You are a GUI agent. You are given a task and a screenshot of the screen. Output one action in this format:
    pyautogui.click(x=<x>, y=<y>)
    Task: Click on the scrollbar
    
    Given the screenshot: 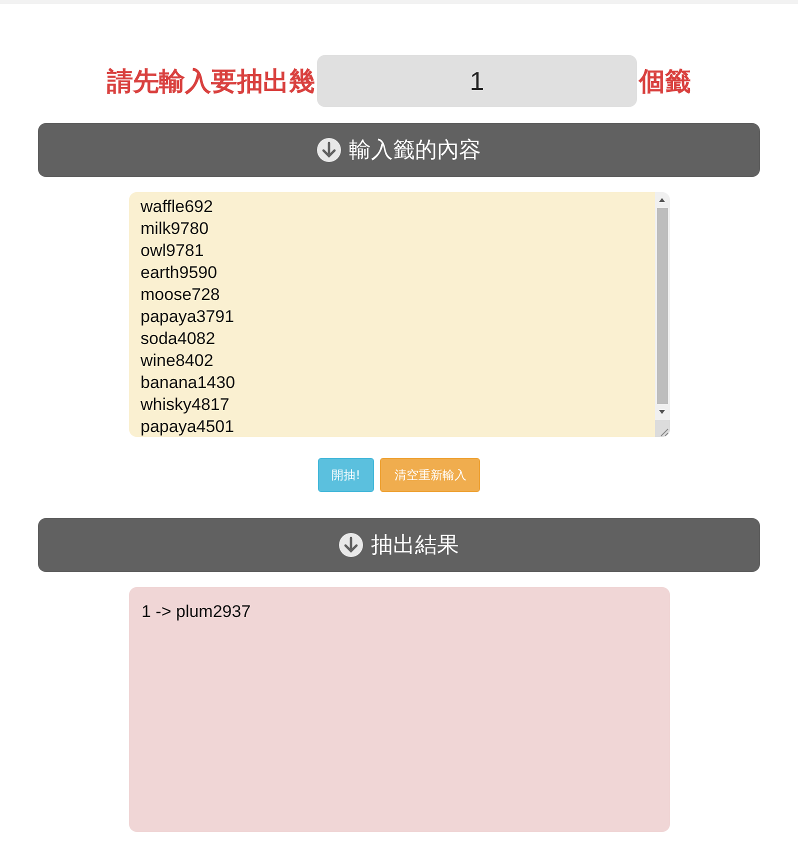 What is the action you would take?
    pyautogui.click(x=662, y=314)
    